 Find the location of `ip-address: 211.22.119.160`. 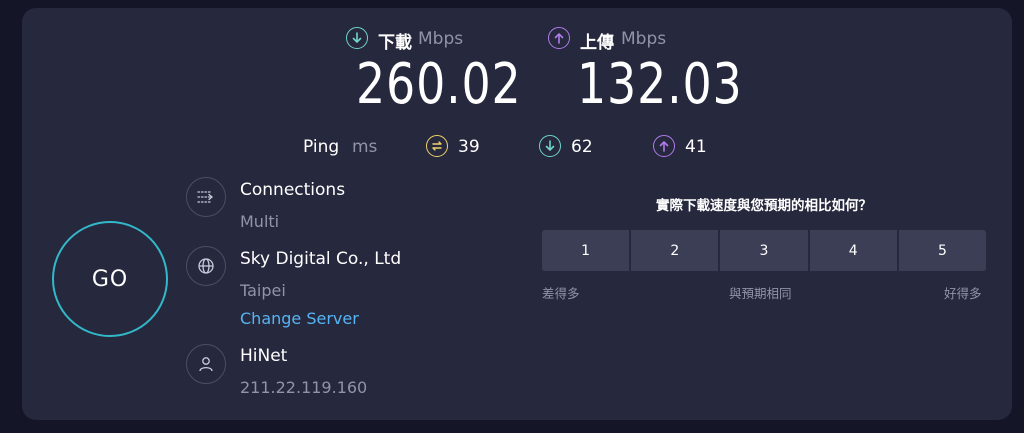

ip-address: 211.22.119.160 is located at coordinates (304, 387).